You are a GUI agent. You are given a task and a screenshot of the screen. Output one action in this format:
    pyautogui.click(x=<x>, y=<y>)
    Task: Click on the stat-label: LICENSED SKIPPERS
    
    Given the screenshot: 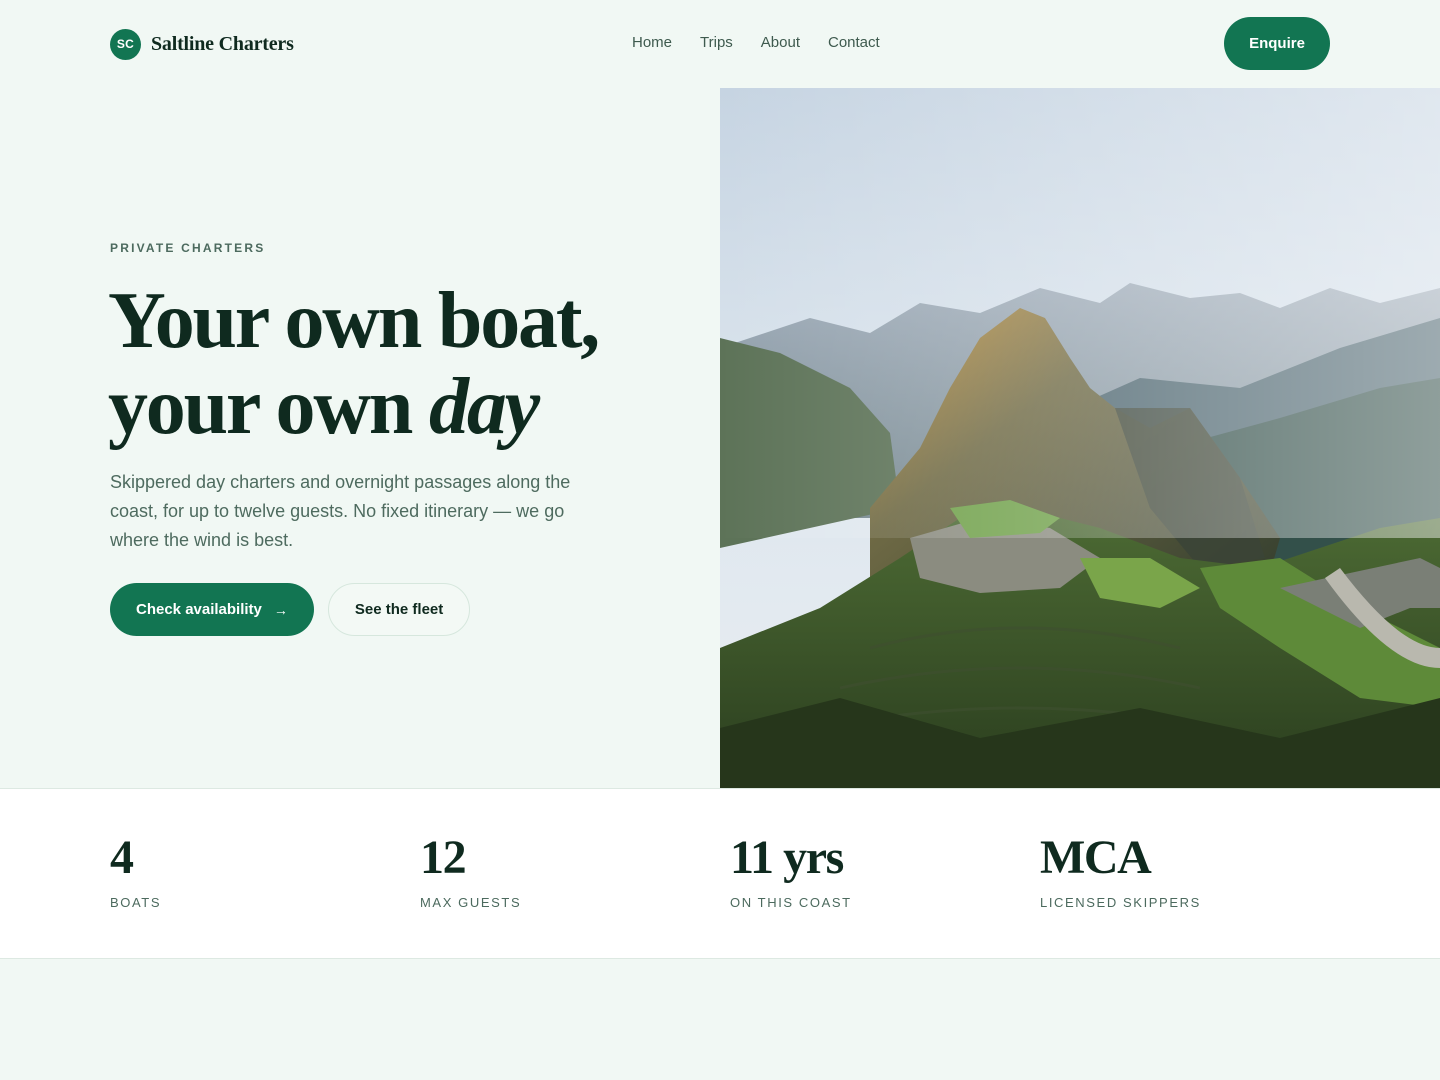 What is the action you would take?
    pyautogui.click(x=1120, y=902)
    